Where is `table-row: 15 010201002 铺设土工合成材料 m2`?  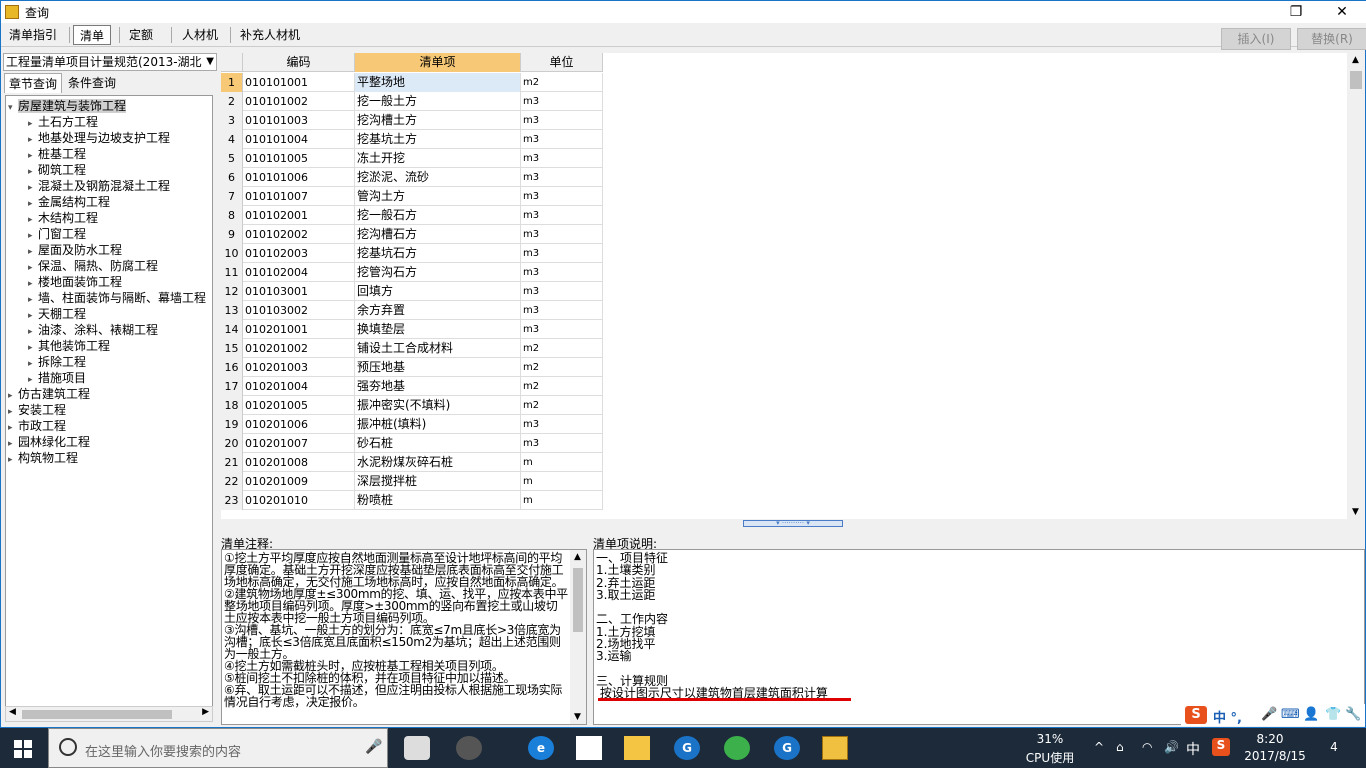
table-row: 15 010201002 铺设土工合成材料 m2 is located at coordinates (412, 348).